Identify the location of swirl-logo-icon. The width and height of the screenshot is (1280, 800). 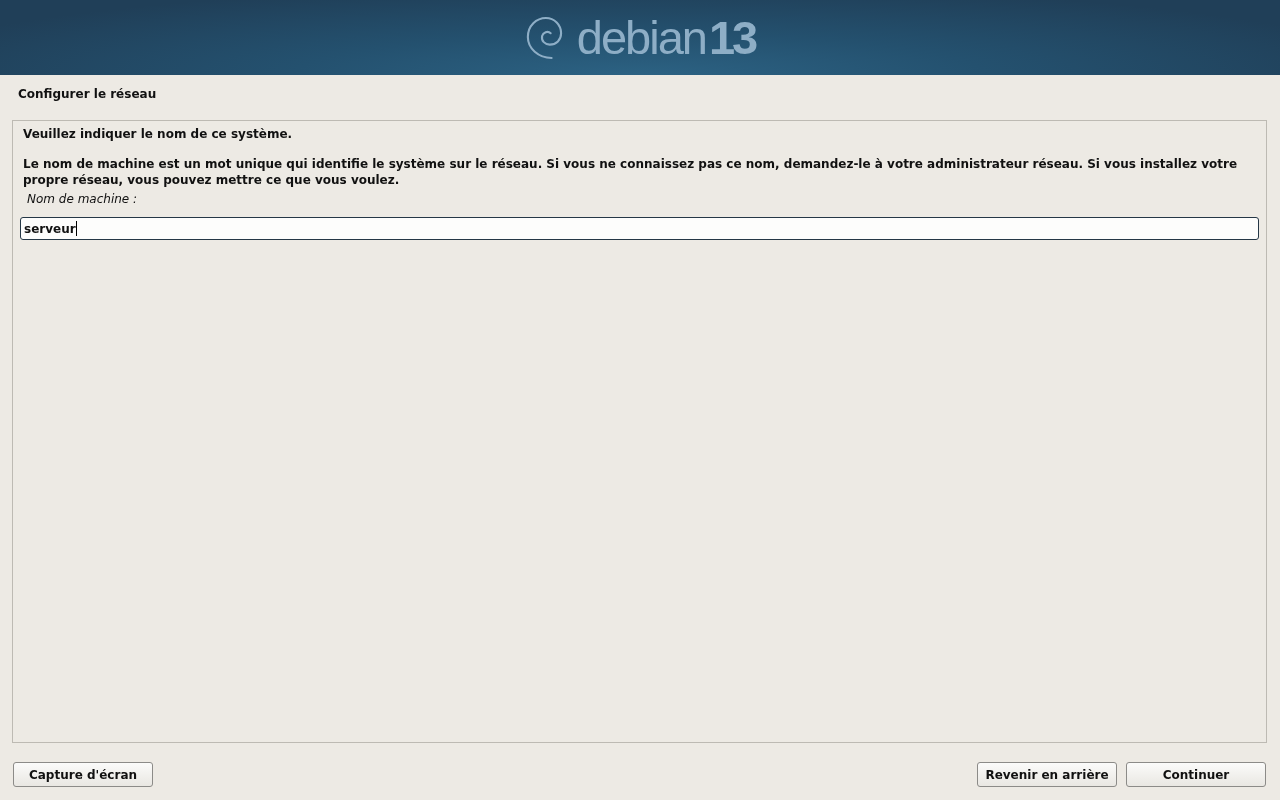
(543, 37).